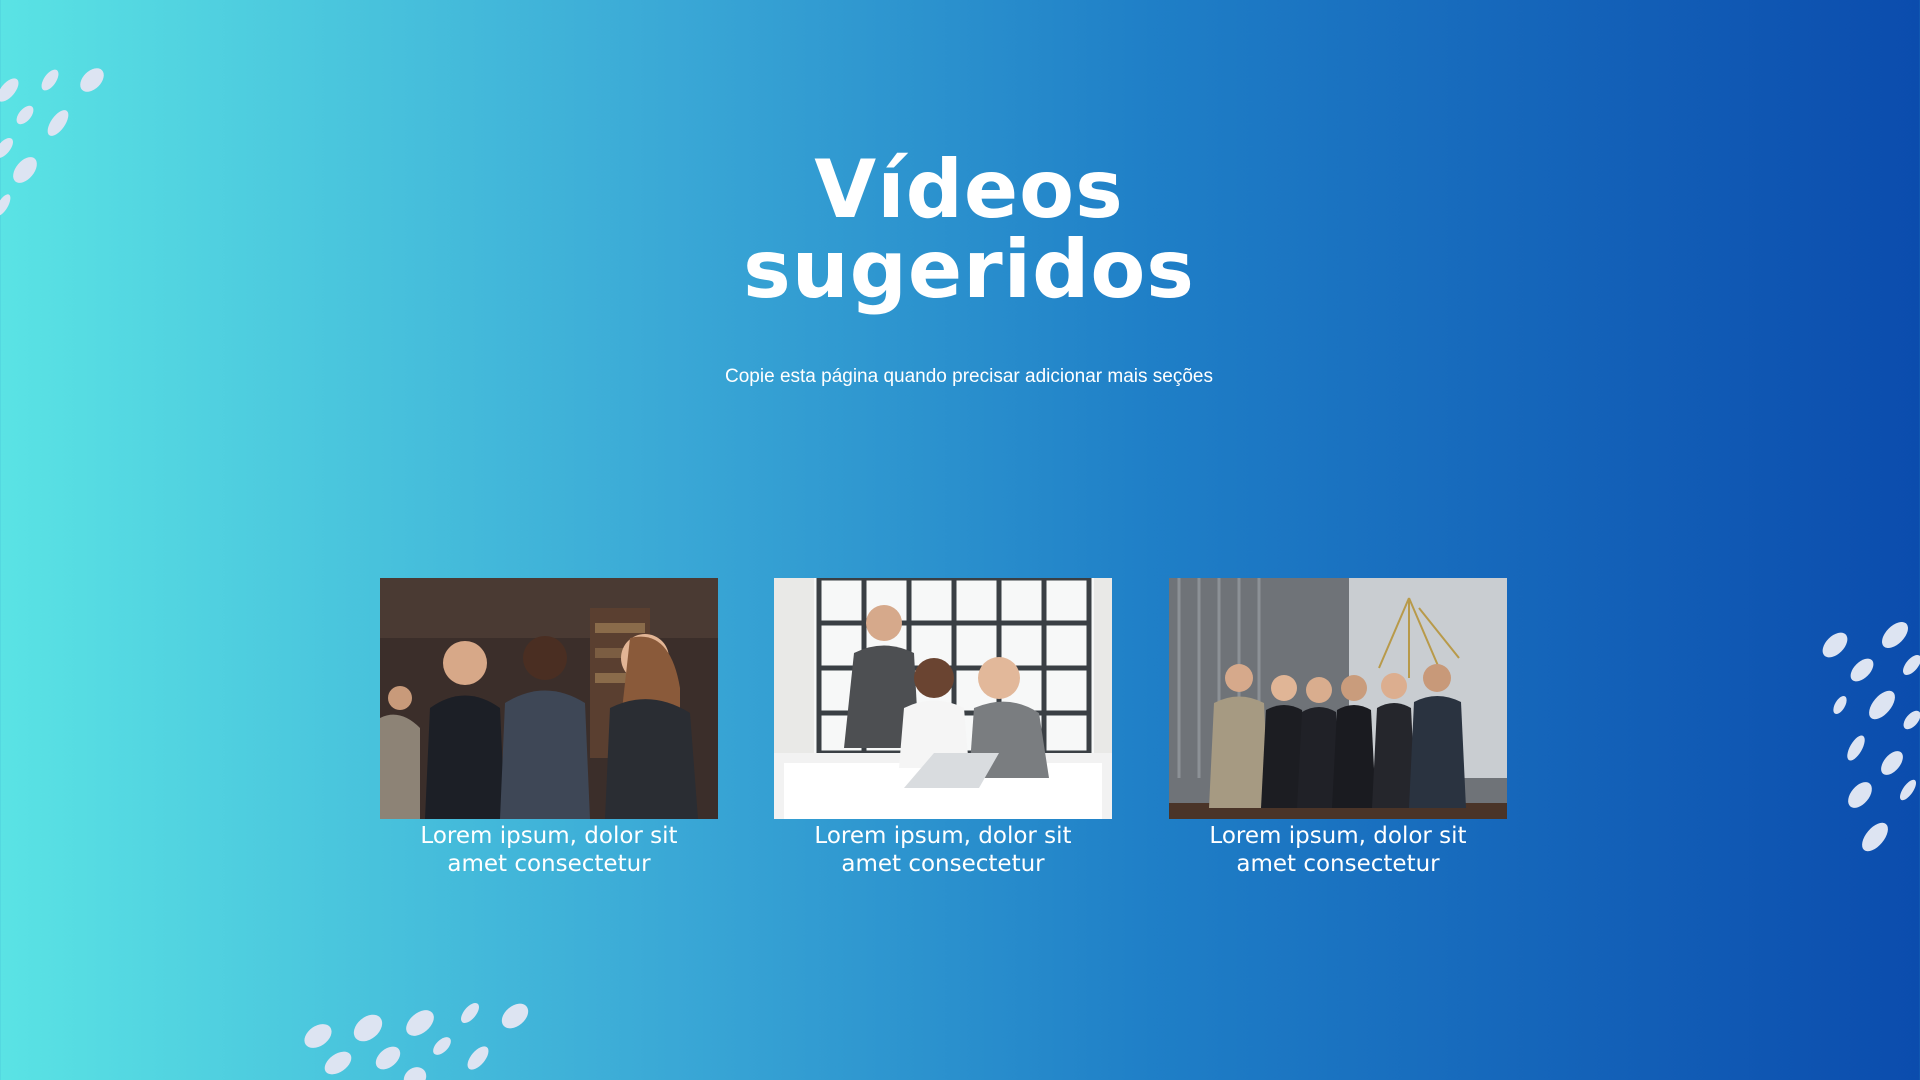  I want to click on video-card-1: Lorem ipsum, dolor sit amet consectetur, so click(549, 728).